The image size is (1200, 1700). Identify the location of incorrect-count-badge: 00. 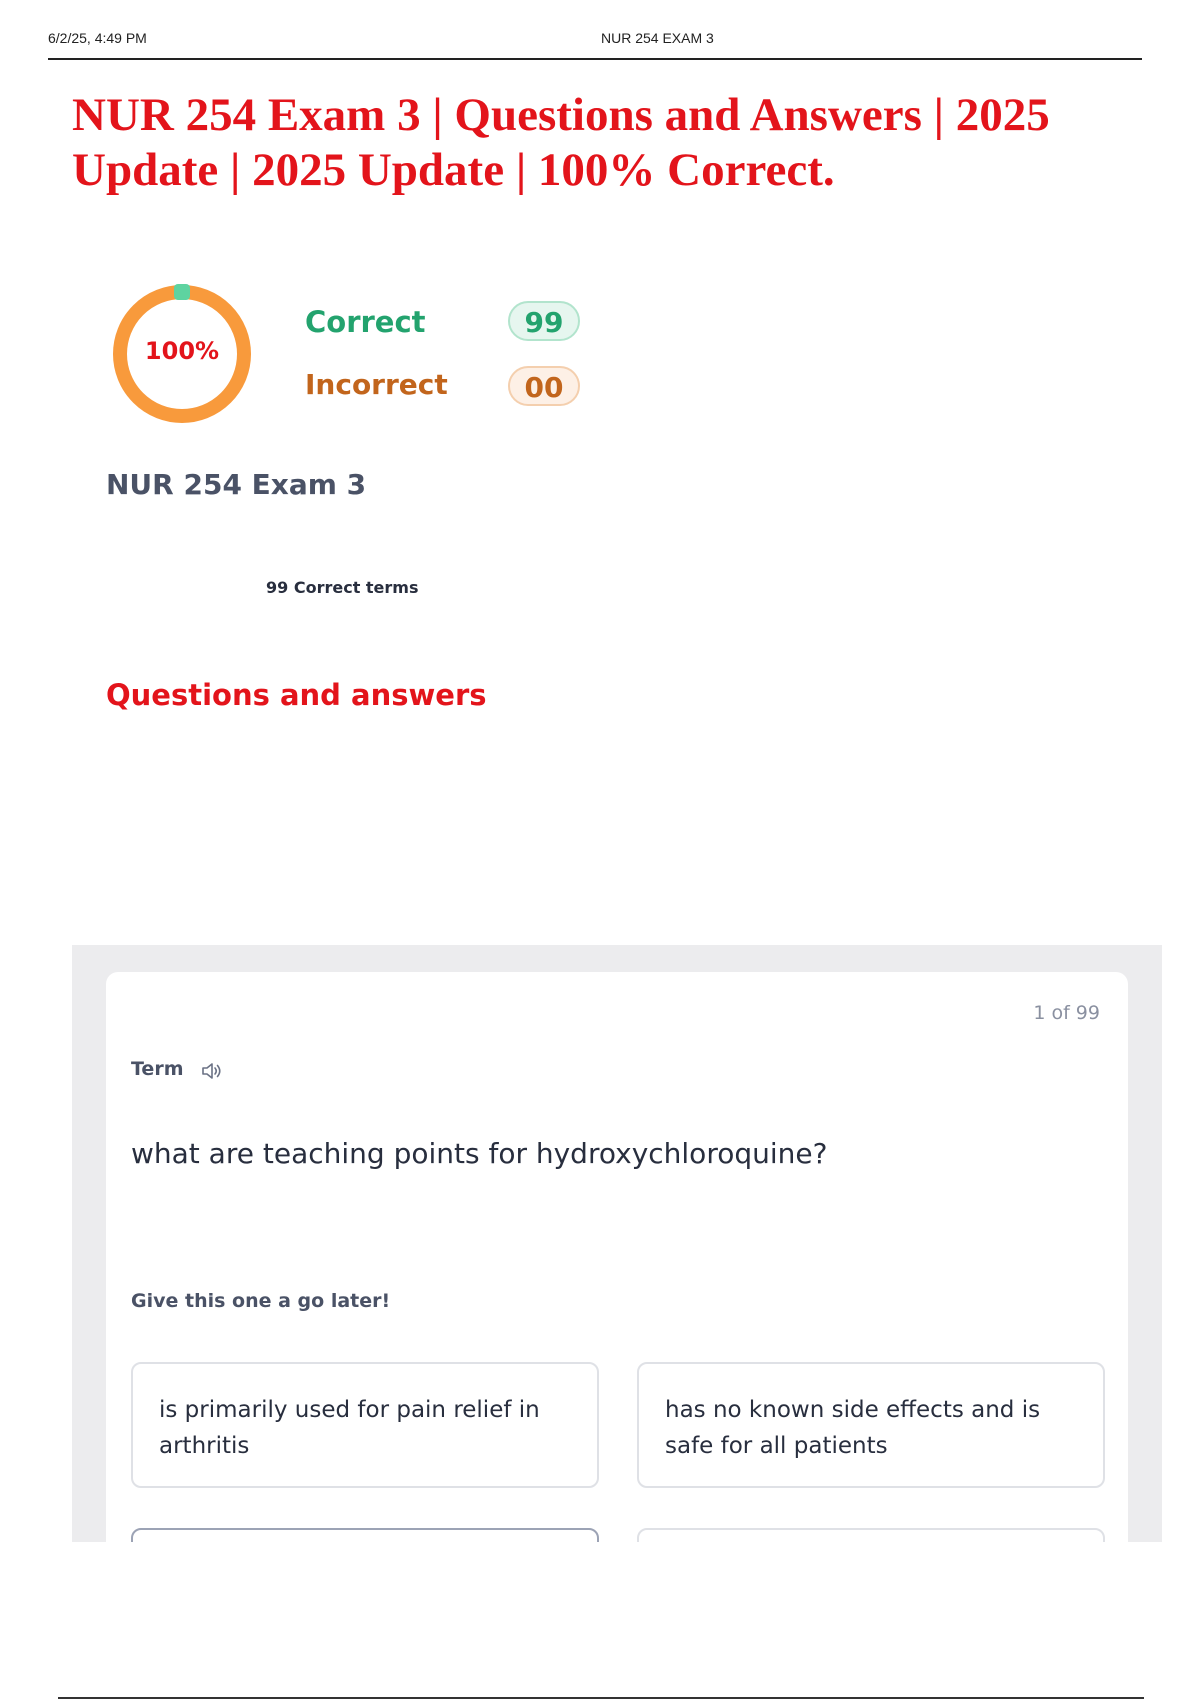
(544, 386).